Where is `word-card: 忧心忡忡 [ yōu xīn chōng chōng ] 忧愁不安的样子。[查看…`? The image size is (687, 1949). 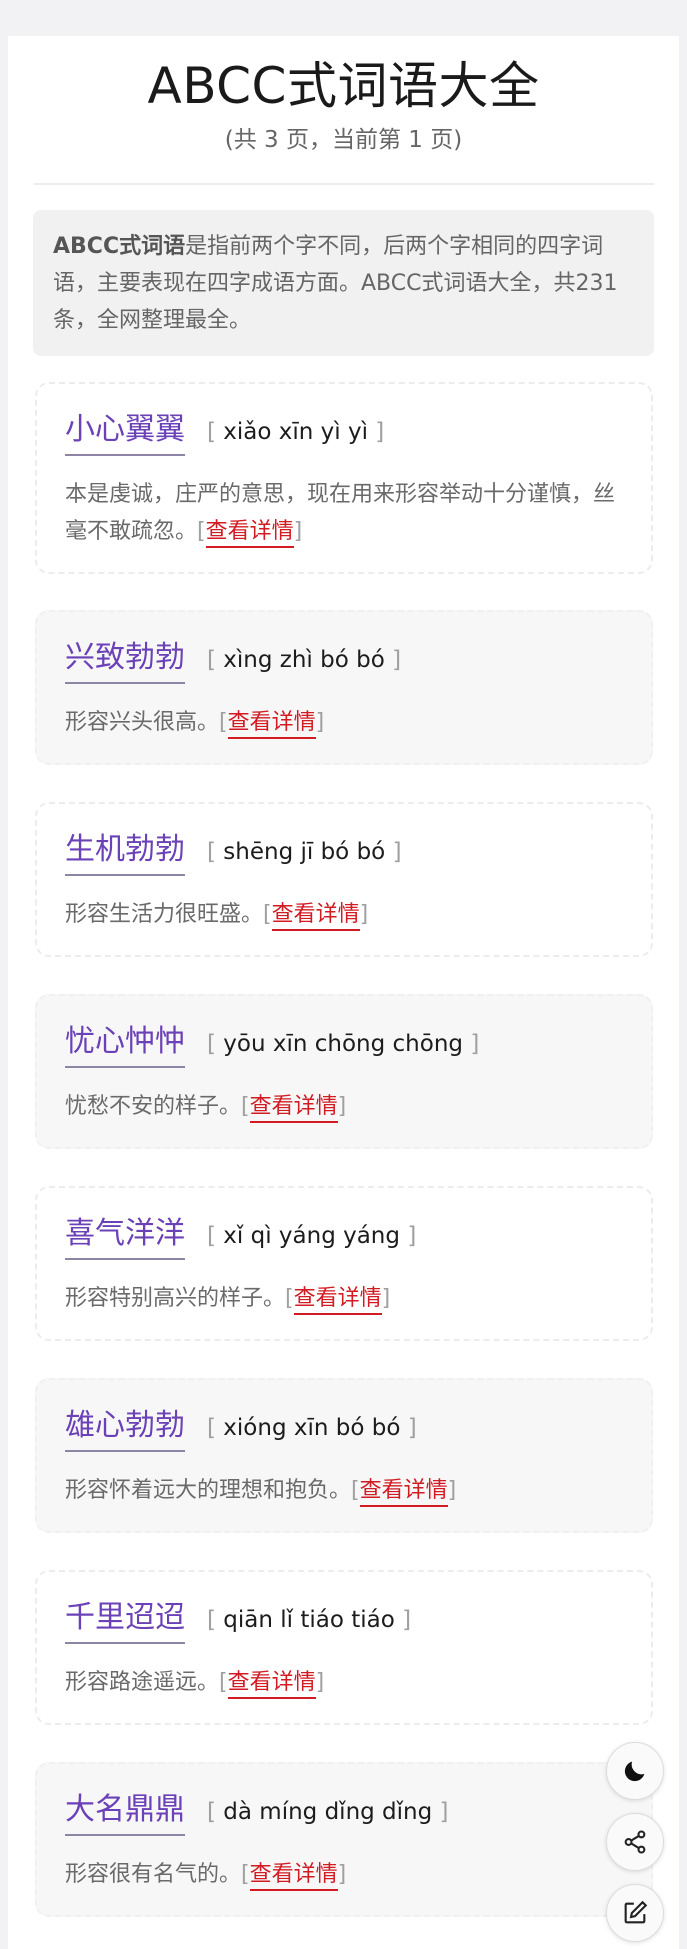 word-card: 忧心忡忡 [ yōu xīn chōng chōng ] 忧愁不安的样子。[查看… is located at coordinates (344, 1071).